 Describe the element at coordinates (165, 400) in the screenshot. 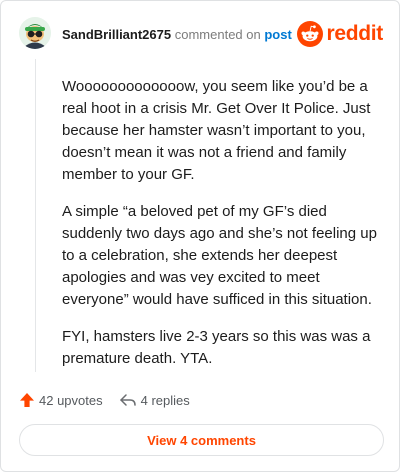

I see `reply-count: 4 replies` at that location.